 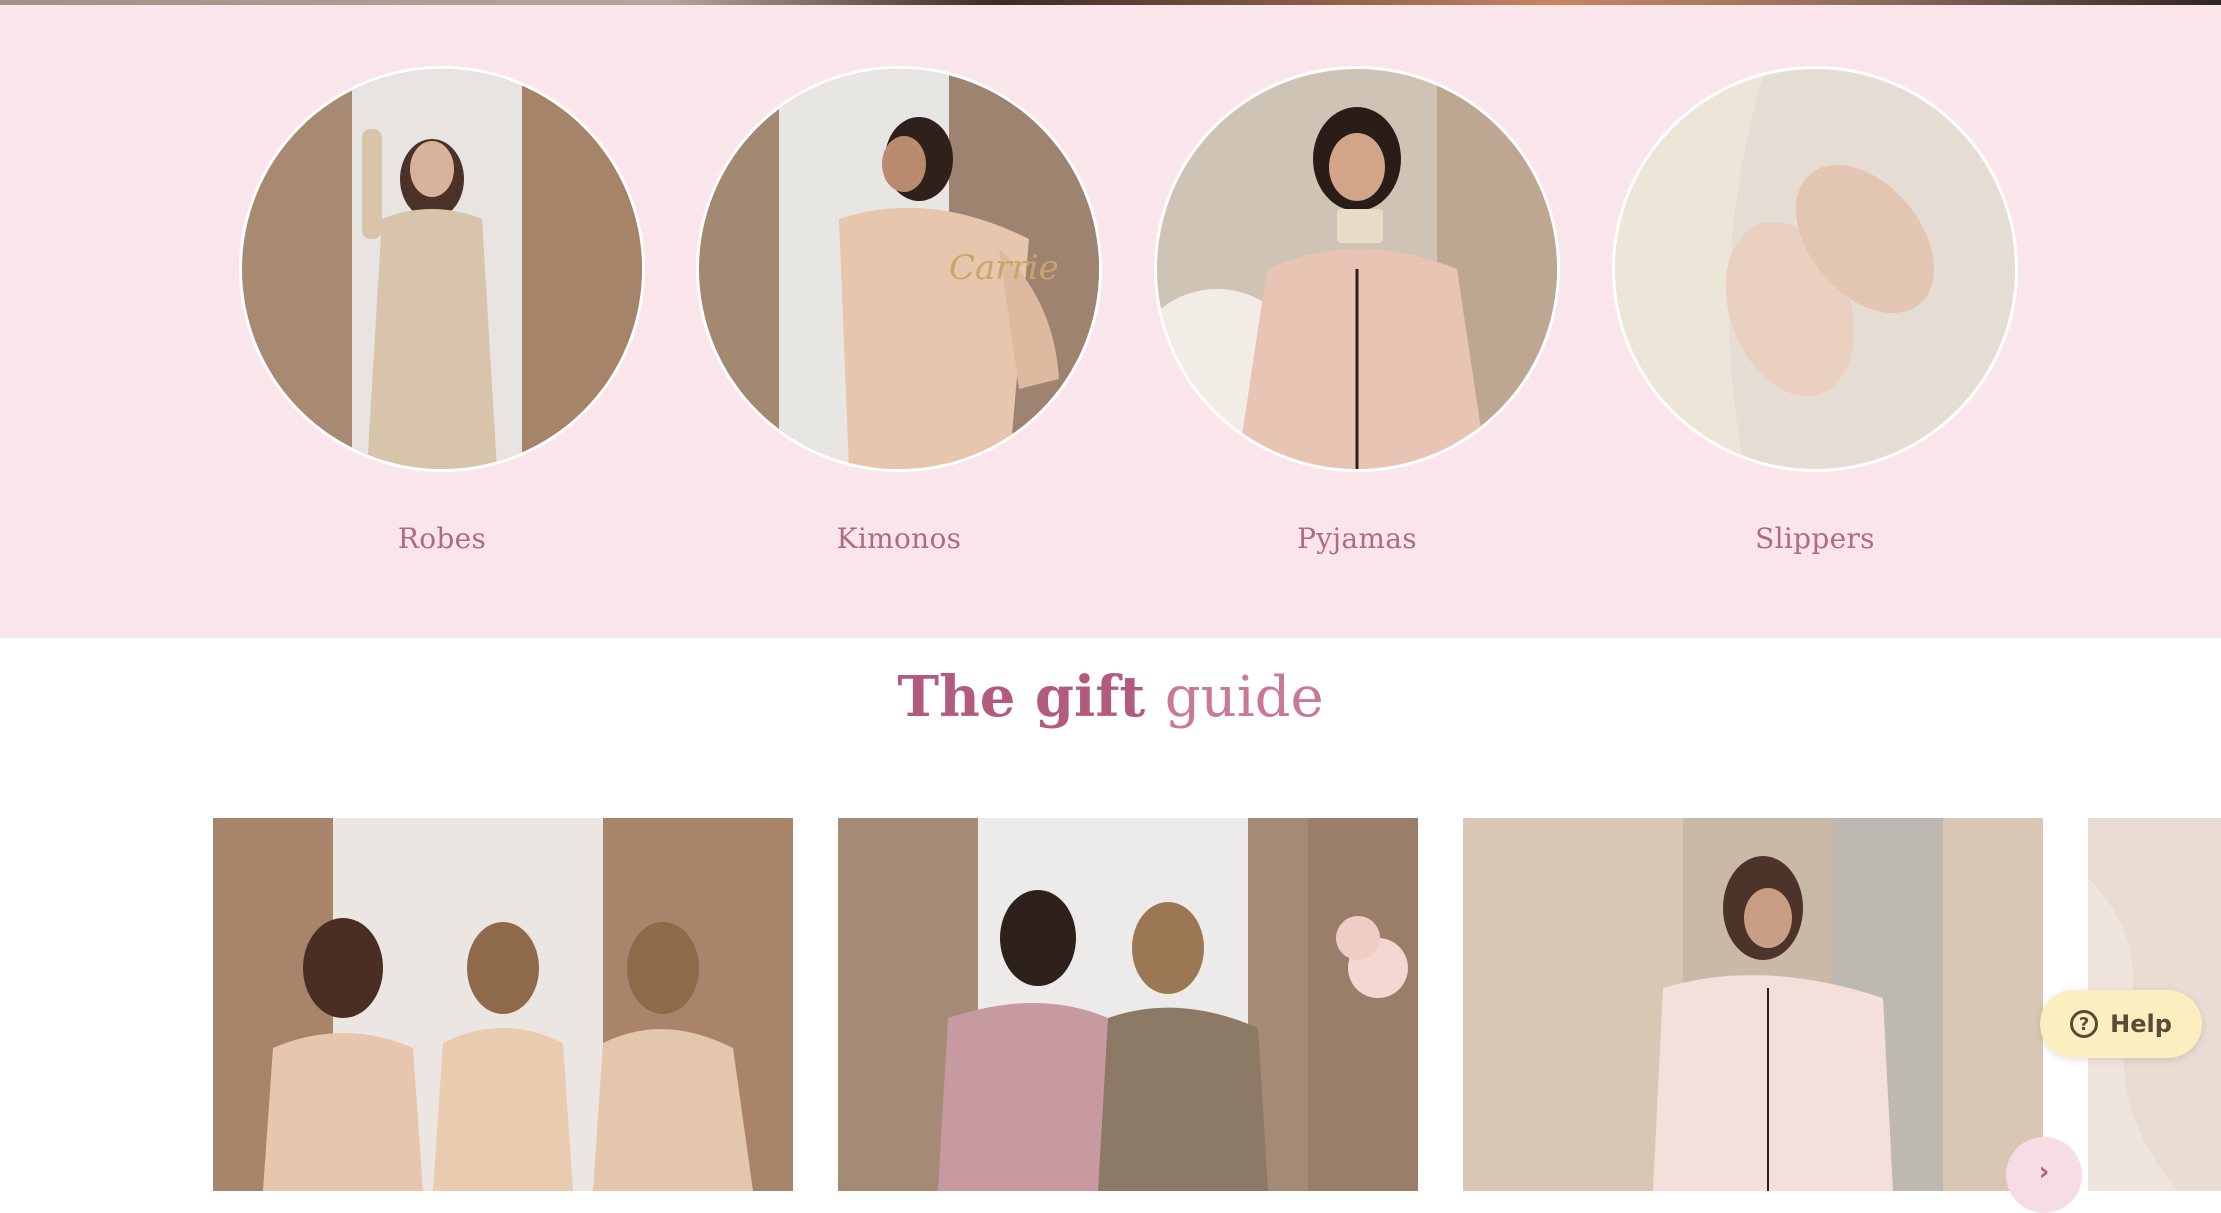 I want to click on gift-guide-heading-part1: The gift, so click(x=1021, y=697).